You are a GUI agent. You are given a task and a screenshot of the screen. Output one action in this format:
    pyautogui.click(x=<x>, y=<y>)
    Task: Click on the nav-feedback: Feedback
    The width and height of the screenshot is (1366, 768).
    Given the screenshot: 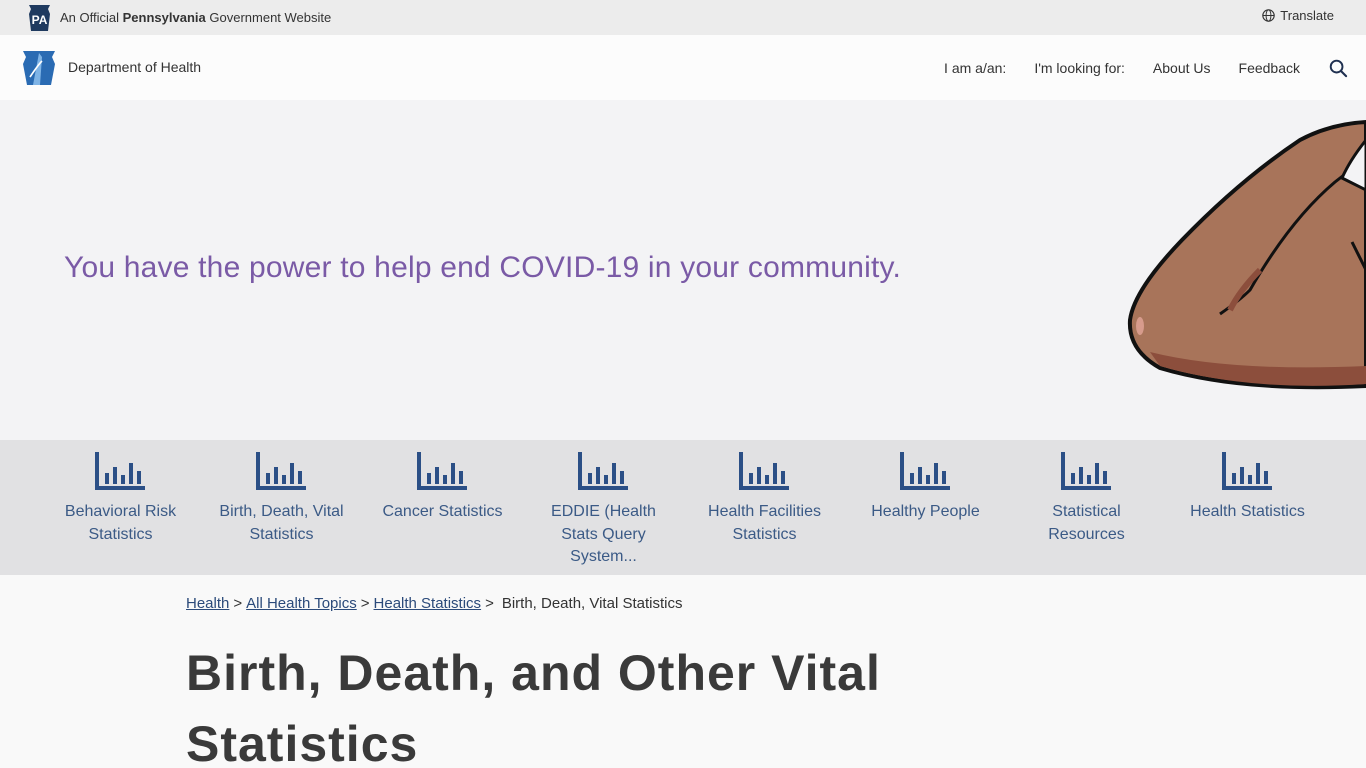 What is the action you would take?
    pyautogui.click(x=1269, y=68)
    